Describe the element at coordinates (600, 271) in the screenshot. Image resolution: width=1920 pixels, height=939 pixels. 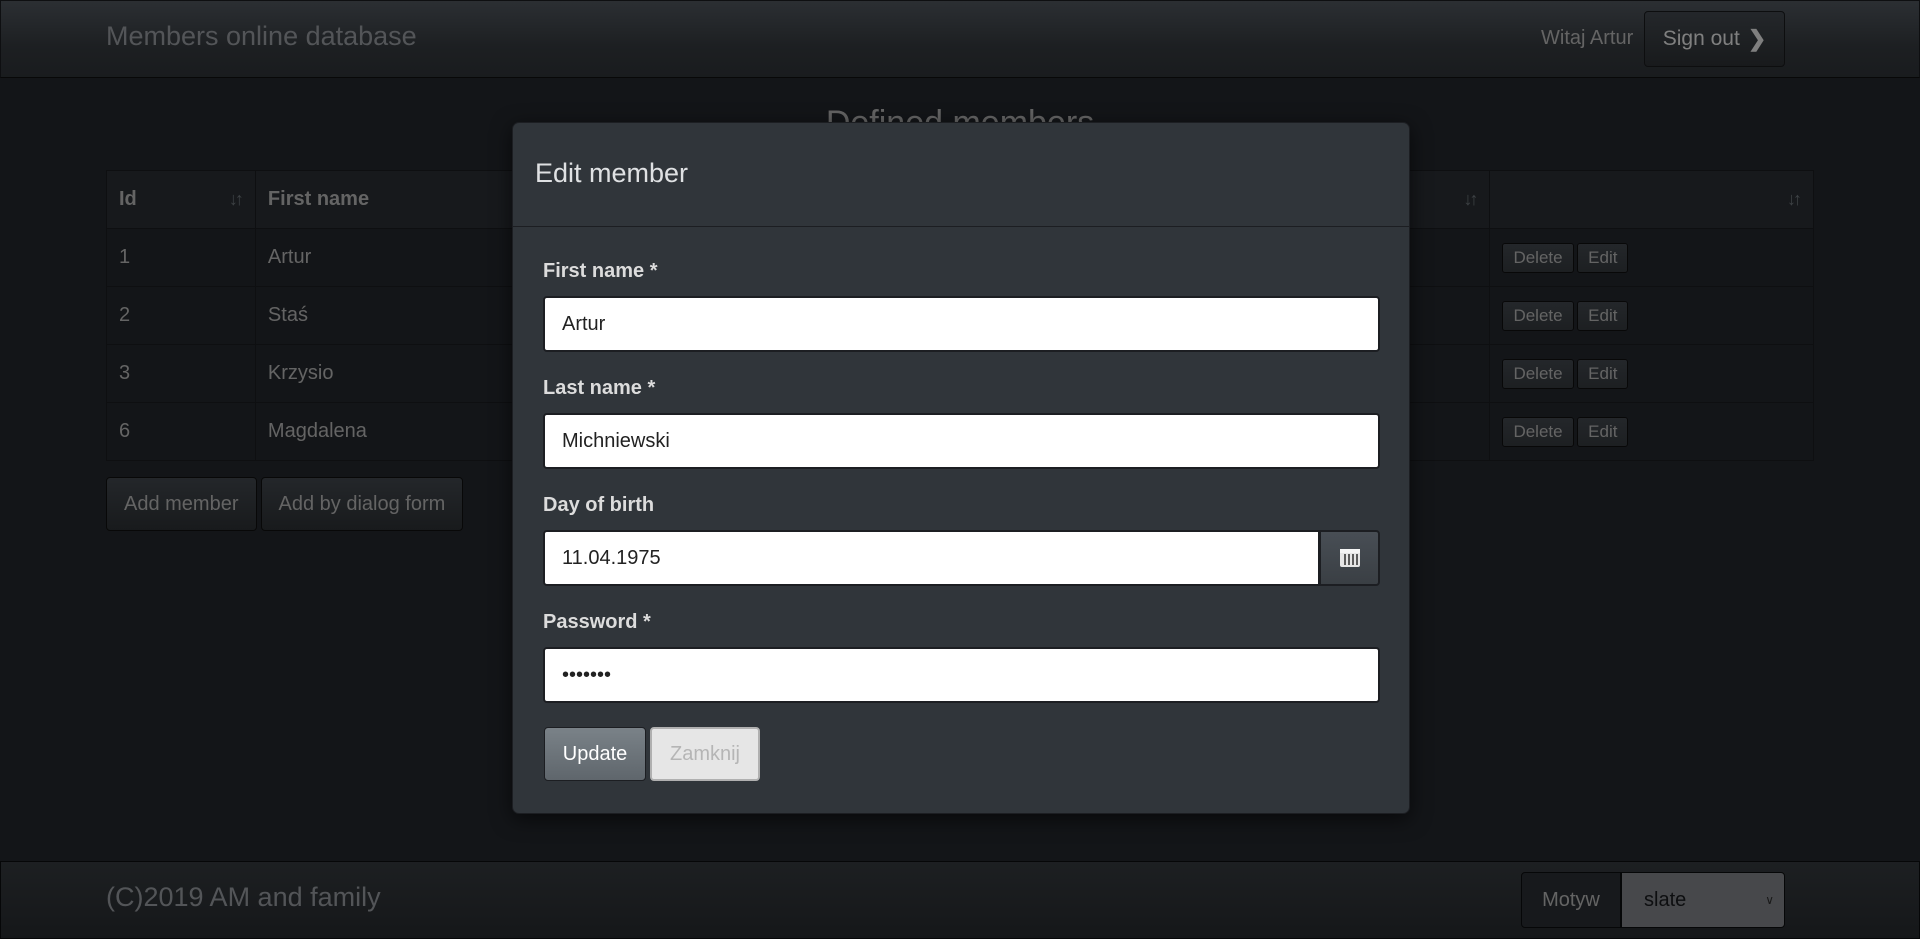
I see `first-name-label: First name *` at that location.